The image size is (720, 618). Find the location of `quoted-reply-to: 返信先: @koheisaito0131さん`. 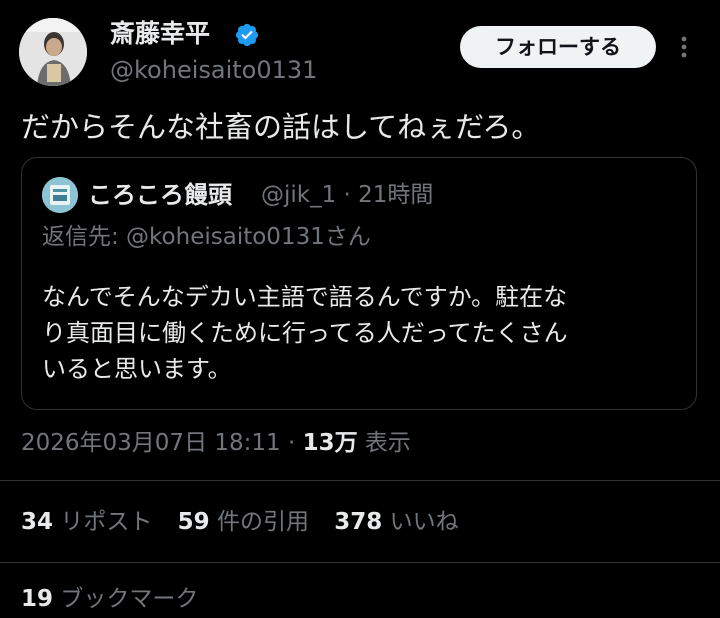

quoted-reply-to: 返信先: @koheisaito0131さん is located at coordinates (206, 237).